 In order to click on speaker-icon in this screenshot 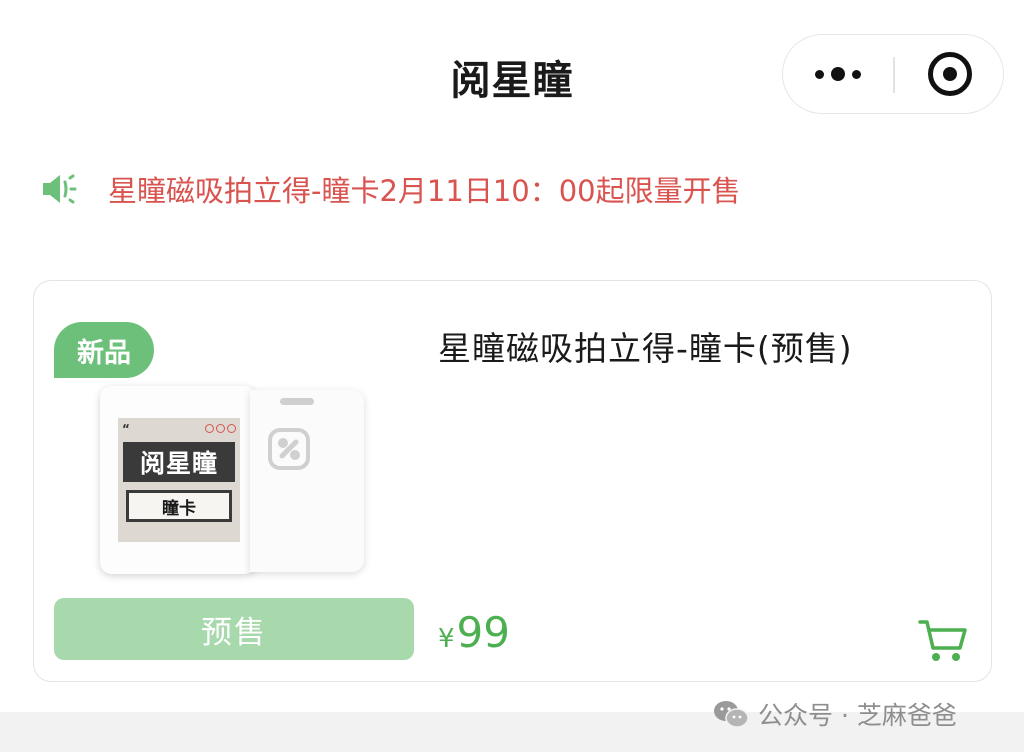, I will do `click(60, 189)`.